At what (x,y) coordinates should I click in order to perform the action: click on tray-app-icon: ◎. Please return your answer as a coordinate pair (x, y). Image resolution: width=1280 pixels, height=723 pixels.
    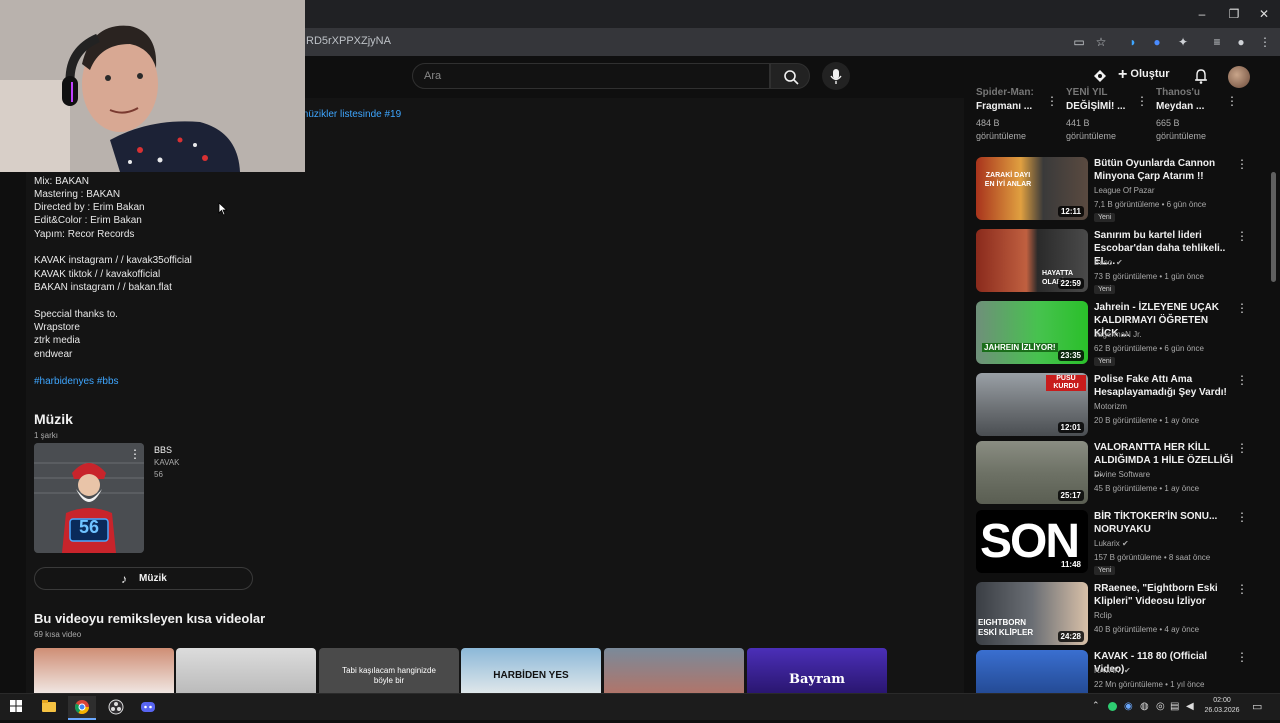
    Looking at the image, I should click on (1160, 706).